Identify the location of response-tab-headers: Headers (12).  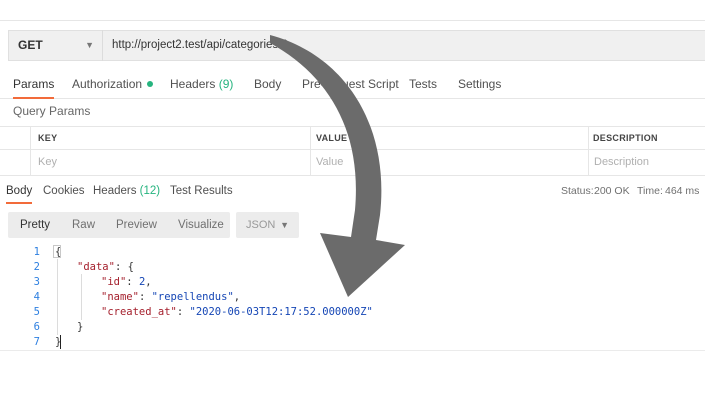
(126, 191).